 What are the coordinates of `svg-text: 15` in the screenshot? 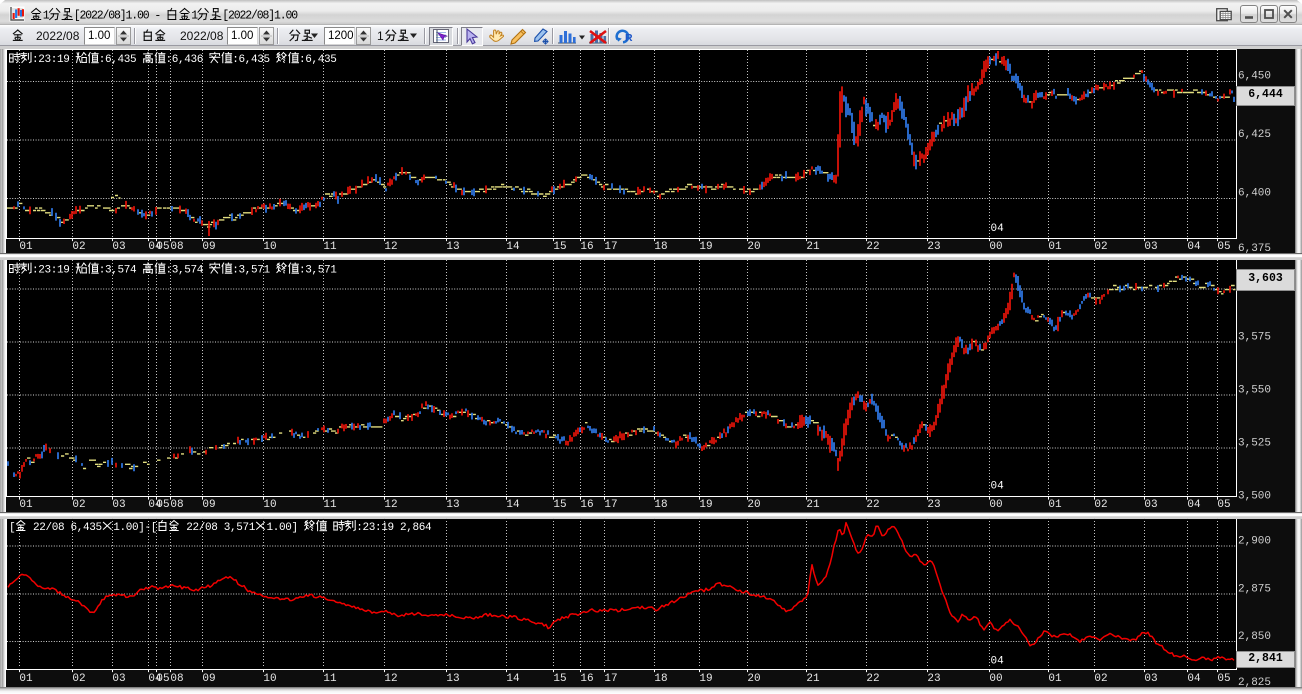 It's located at (559, 679).